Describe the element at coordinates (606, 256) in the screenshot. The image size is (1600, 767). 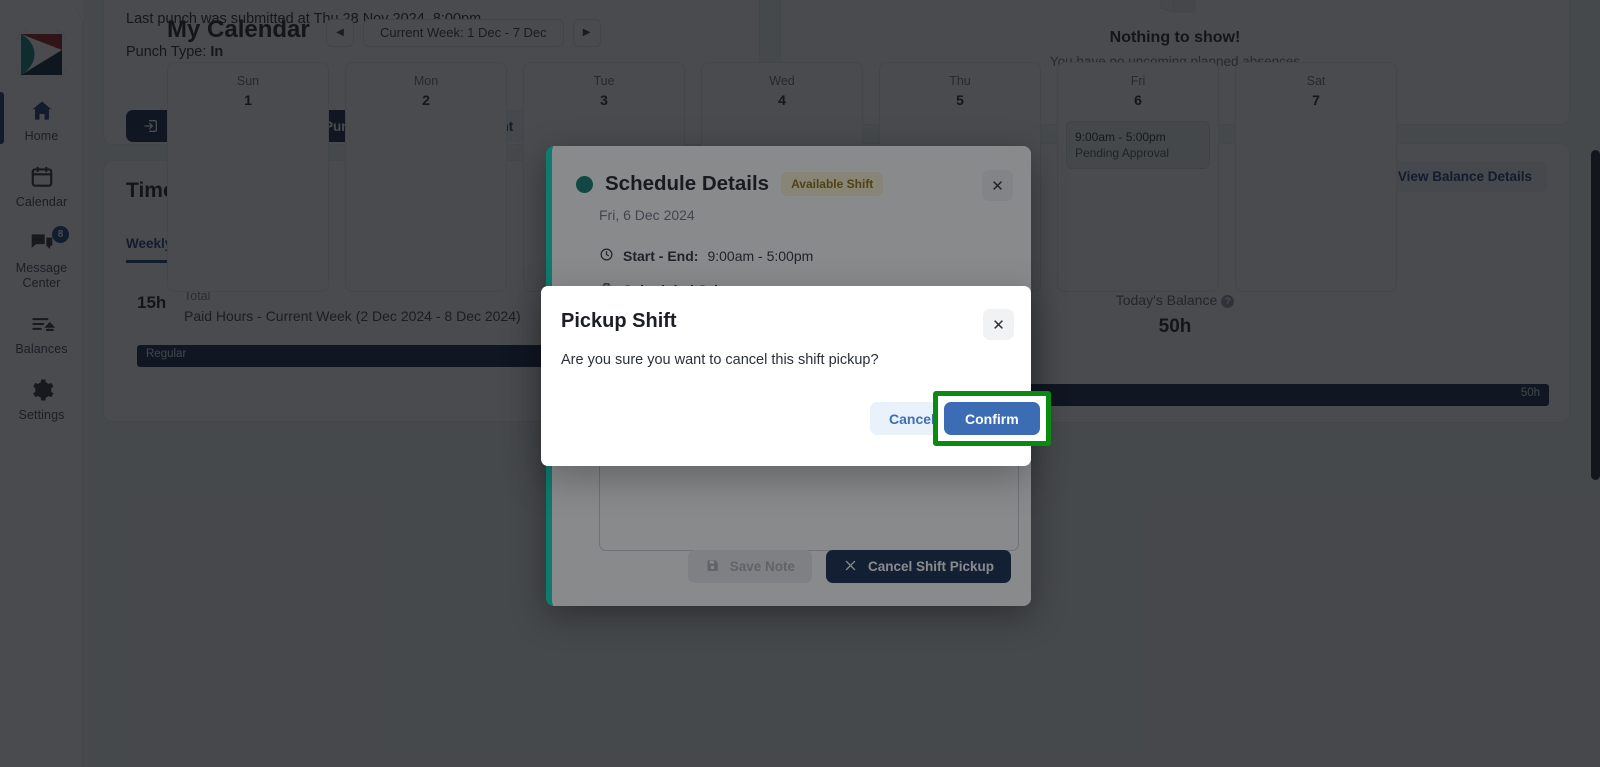
I see `clock-icon` at that location.